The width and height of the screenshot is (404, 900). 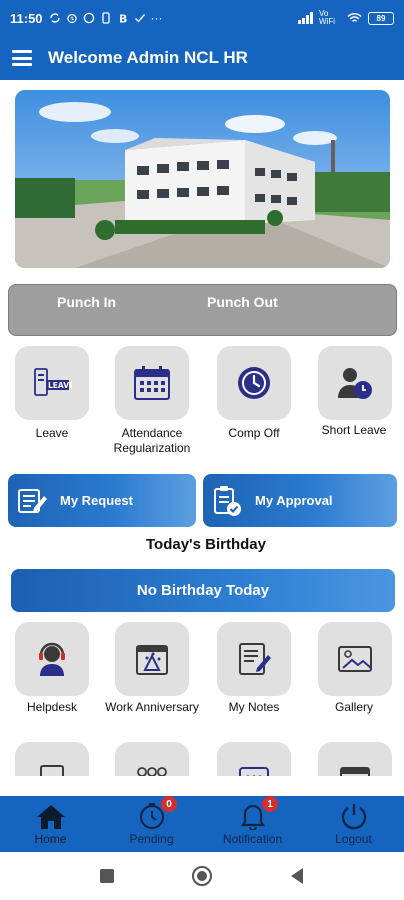 What do you see at coordinates (381, 18) in the screenshot?
I see `battery-icon: 89` at bounding box center [381, 18].